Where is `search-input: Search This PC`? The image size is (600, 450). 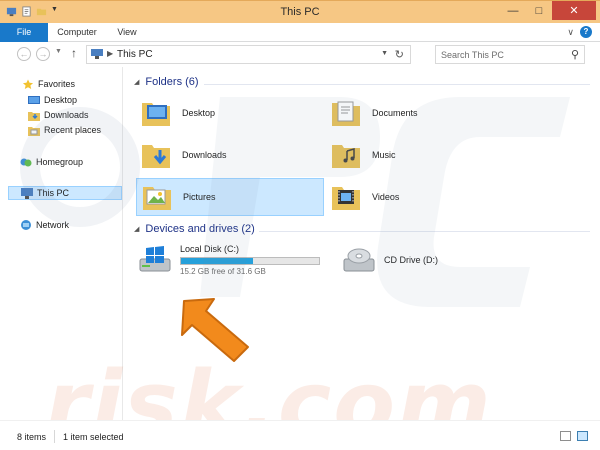 search-input: Search This PC is located at coordinates (472, 55).